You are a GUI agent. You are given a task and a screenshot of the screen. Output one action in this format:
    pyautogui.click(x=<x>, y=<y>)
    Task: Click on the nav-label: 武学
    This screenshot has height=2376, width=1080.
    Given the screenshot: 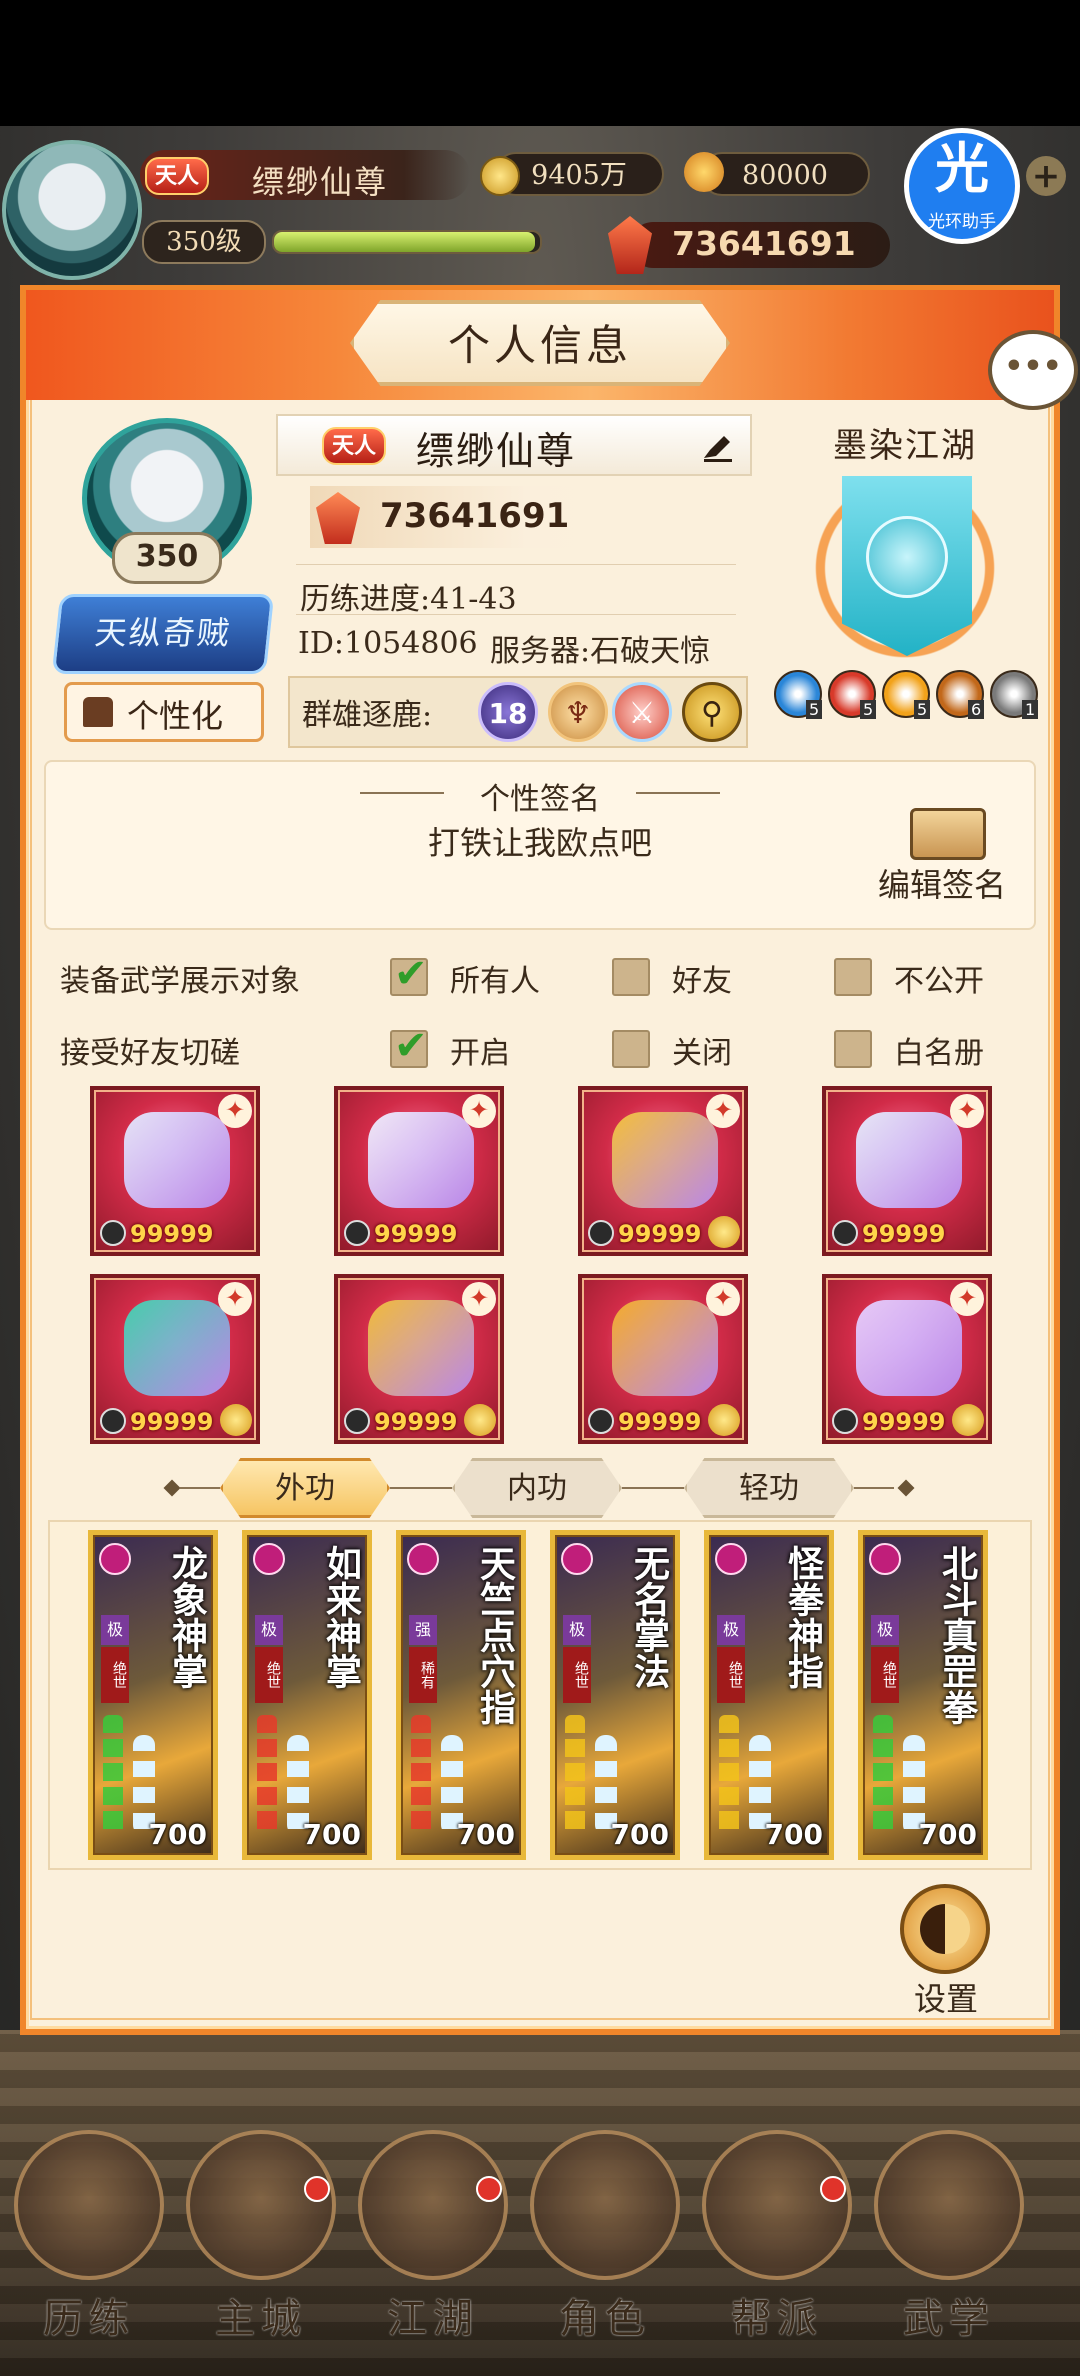 What is the action you would take?
    pyautogui.click(x=949, y=2315)
    